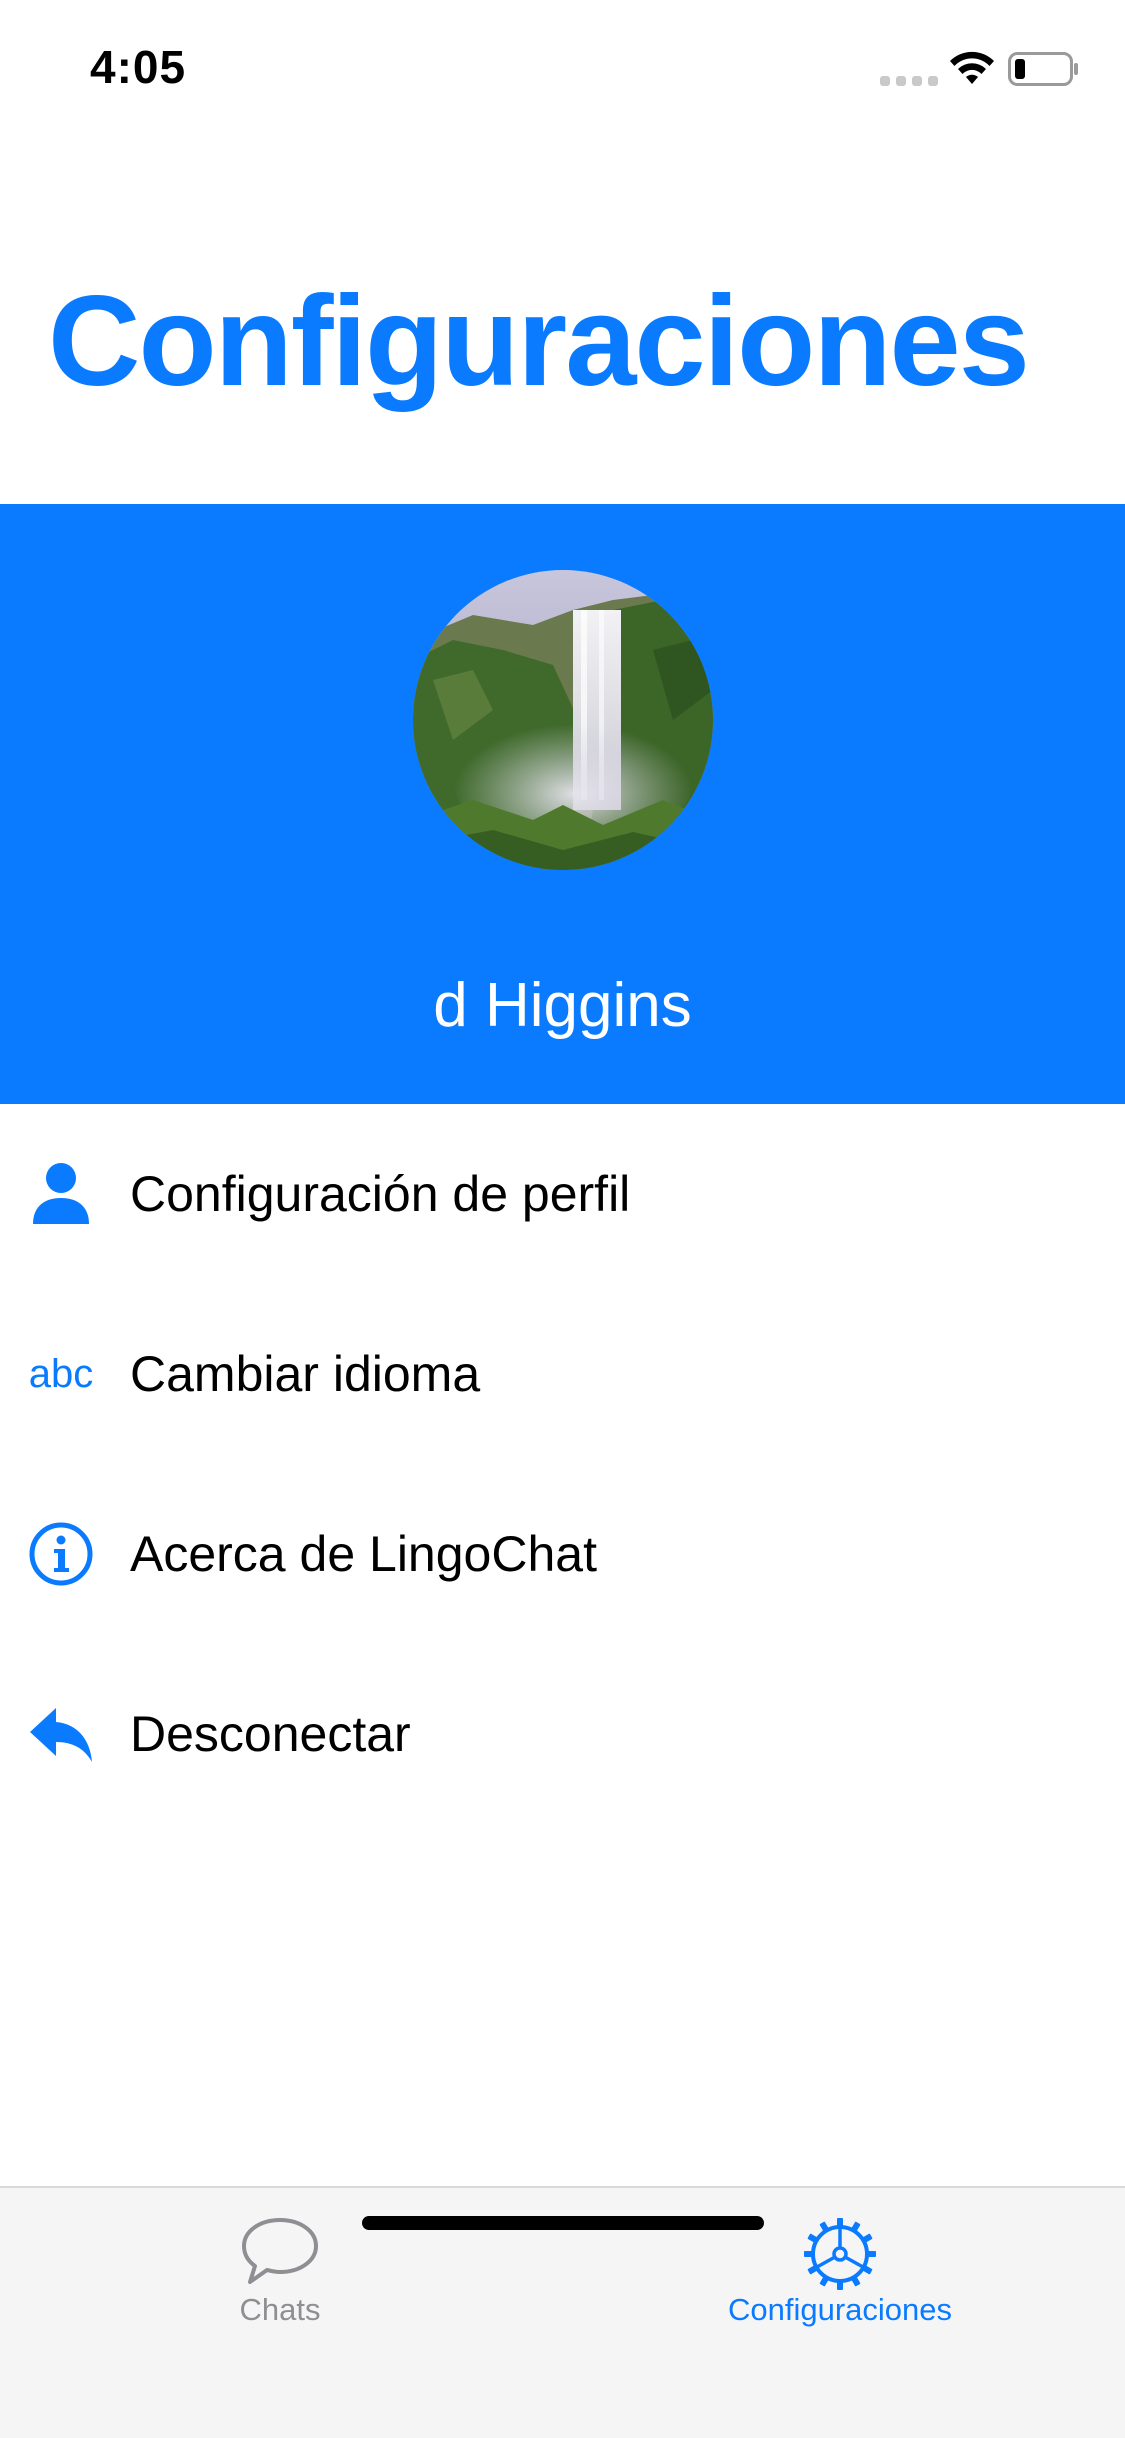  Describe the element at coordinates (280, 2251) in the screenshot. I see `chat-bubble-icon` at that location.